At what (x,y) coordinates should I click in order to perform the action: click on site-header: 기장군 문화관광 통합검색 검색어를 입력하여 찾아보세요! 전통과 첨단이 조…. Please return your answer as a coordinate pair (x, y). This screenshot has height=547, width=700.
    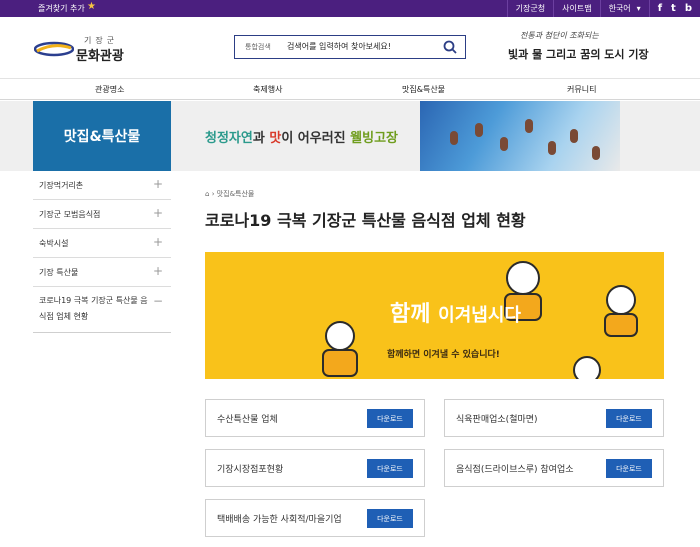
    Looking at the image, I should click on (350, 47).